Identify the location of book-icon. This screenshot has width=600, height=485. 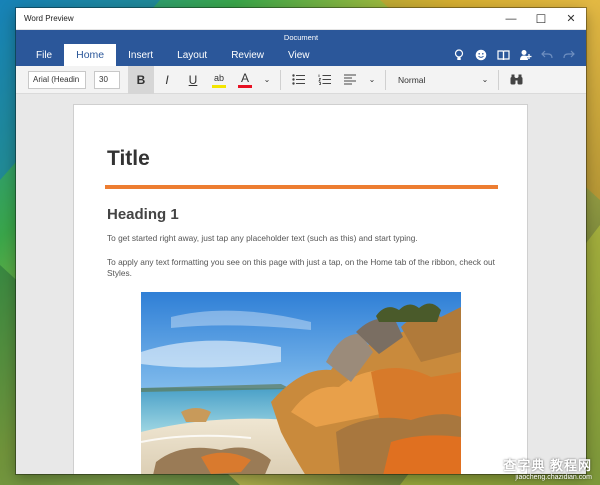
(503, 55).